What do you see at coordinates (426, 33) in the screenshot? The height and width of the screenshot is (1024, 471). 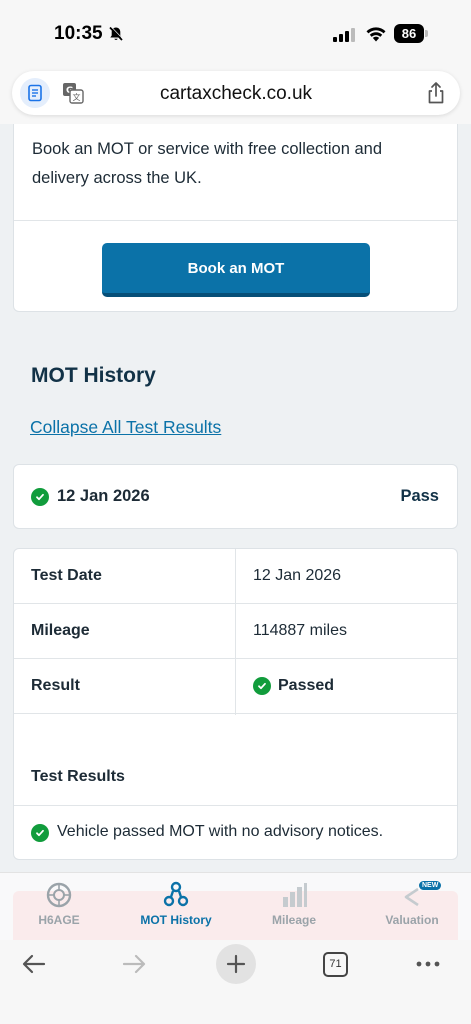 I see `battery-tip` at bounding box center [426, 33].